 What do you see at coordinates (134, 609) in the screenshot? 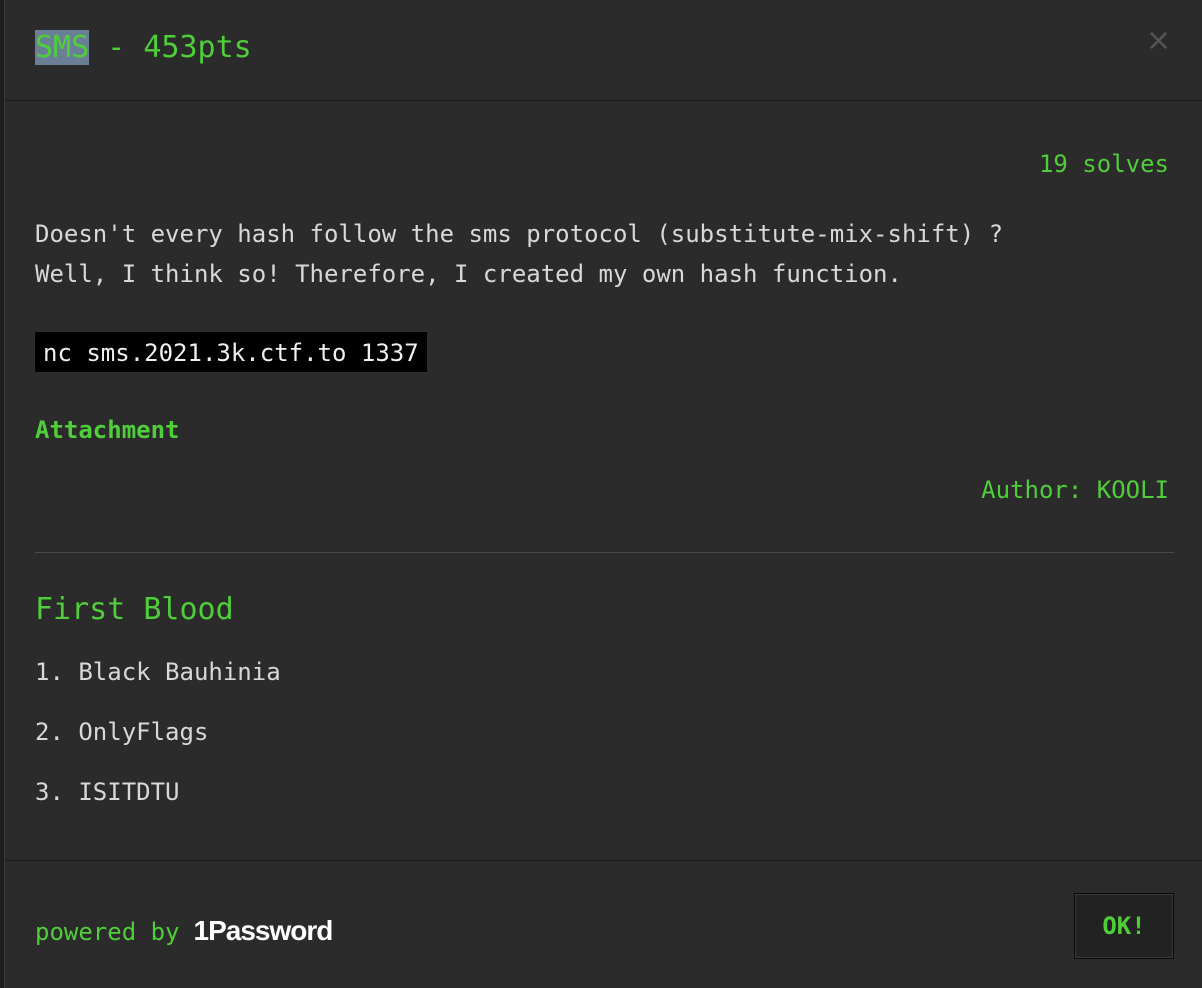
I see `first-blood-title: First Blood` at bounding box center [134, 609].